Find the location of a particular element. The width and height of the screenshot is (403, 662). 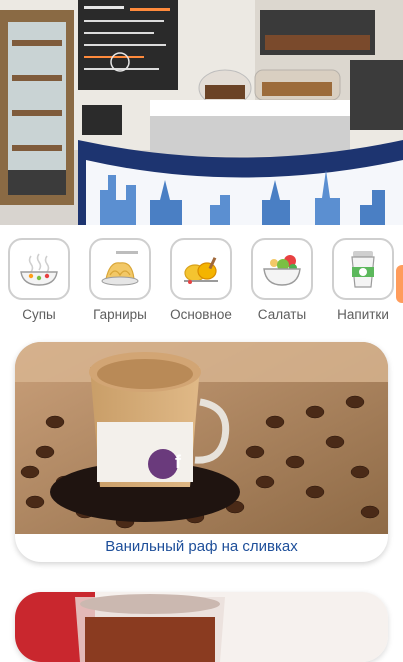

drink-cup-icon is located at coordinates (363, 269).